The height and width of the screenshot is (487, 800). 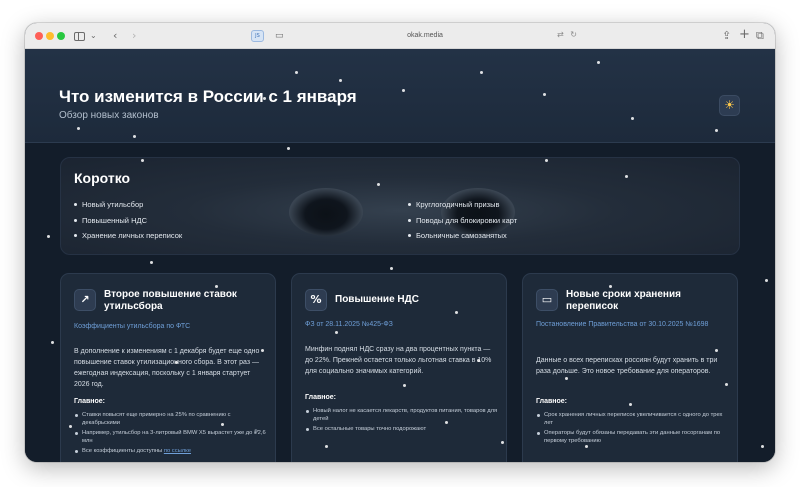 I want to click on brief-item: Больничные самозанятых, so click(x=462, y=236).